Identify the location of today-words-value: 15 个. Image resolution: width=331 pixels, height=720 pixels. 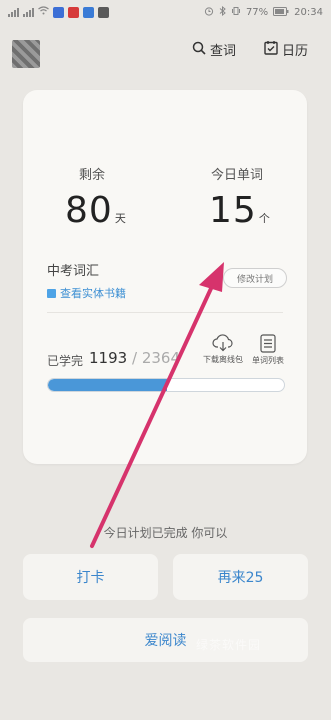
(240, 210).